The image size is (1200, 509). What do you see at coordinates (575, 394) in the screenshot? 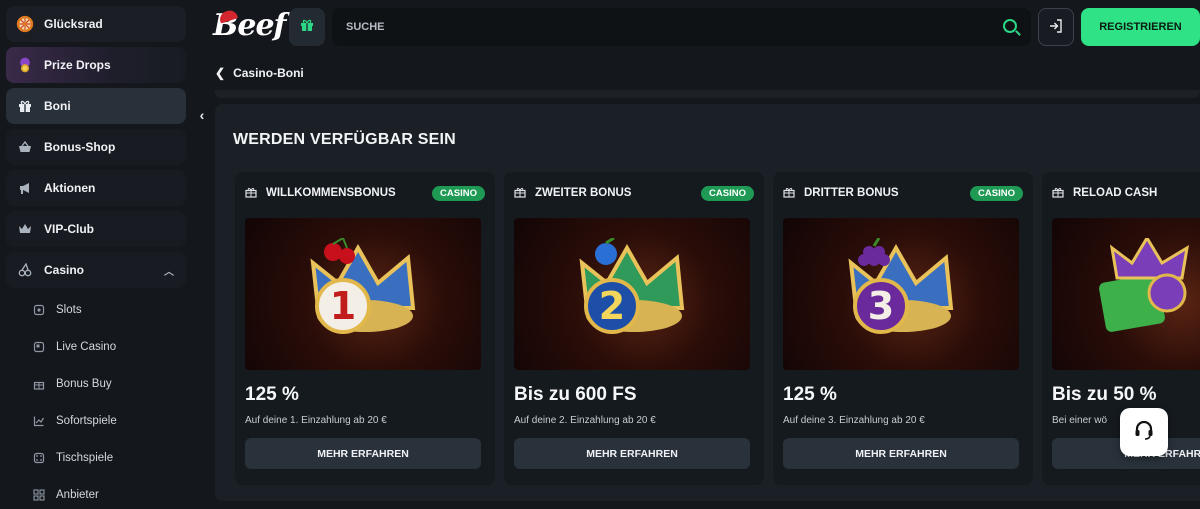
I see `bonus-value: Bis zu 600 FS` at bounding box center [575, 394].